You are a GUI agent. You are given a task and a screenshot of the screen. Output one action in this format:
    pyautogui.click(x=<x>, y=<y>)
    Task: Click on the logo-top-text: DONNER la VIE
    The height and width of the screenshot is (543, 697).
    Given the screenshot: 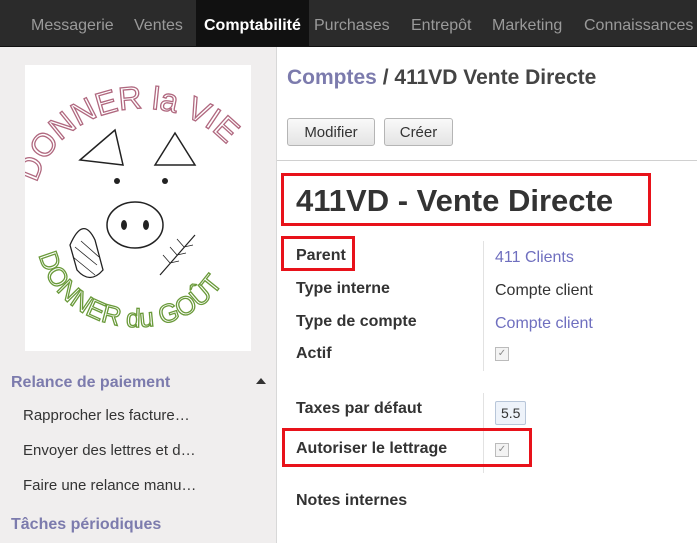 What is the action you would take?
    pyautogui.click(x=128, y=132)
    